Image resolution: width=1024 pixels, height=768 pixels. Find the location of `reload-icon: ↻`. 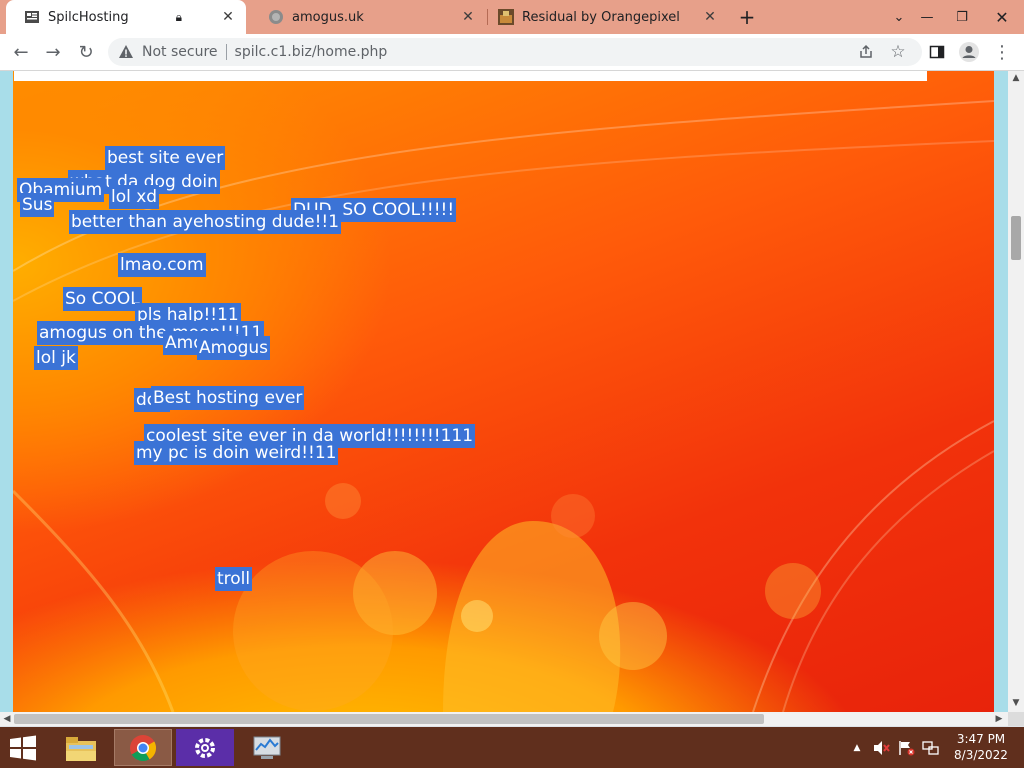

reload-icon: ↻ is located at coordinates (86, 52).